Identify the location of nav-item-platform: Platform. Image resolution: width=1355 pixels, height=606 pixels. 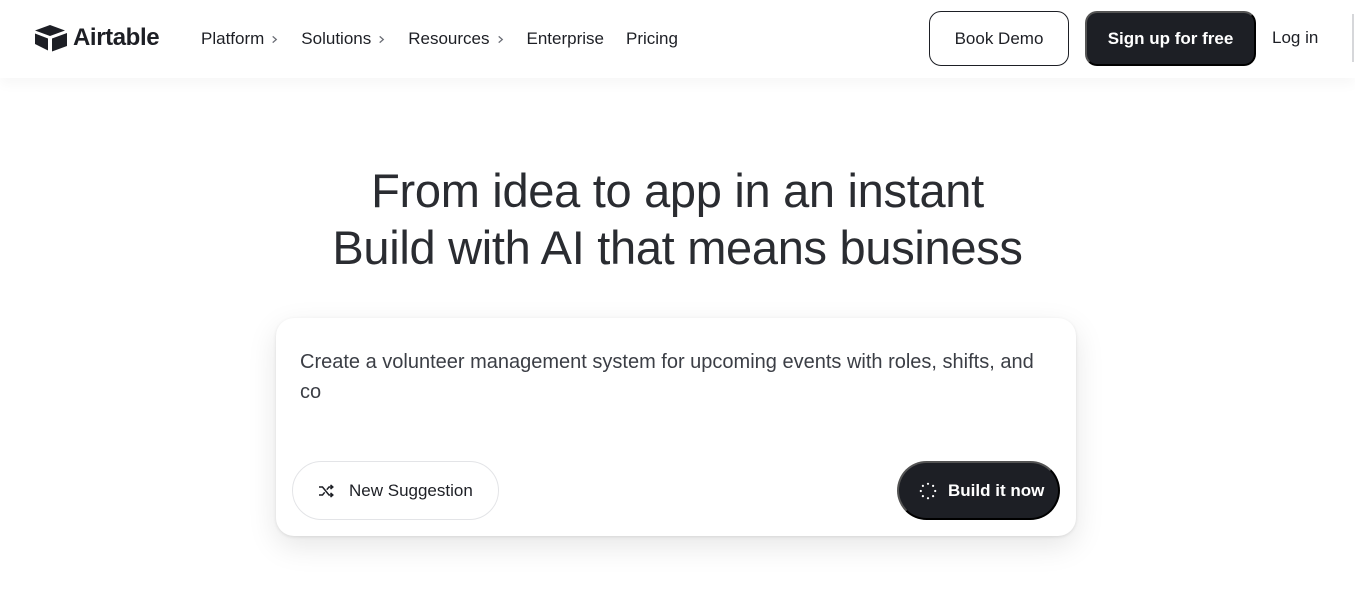
(240, 39).